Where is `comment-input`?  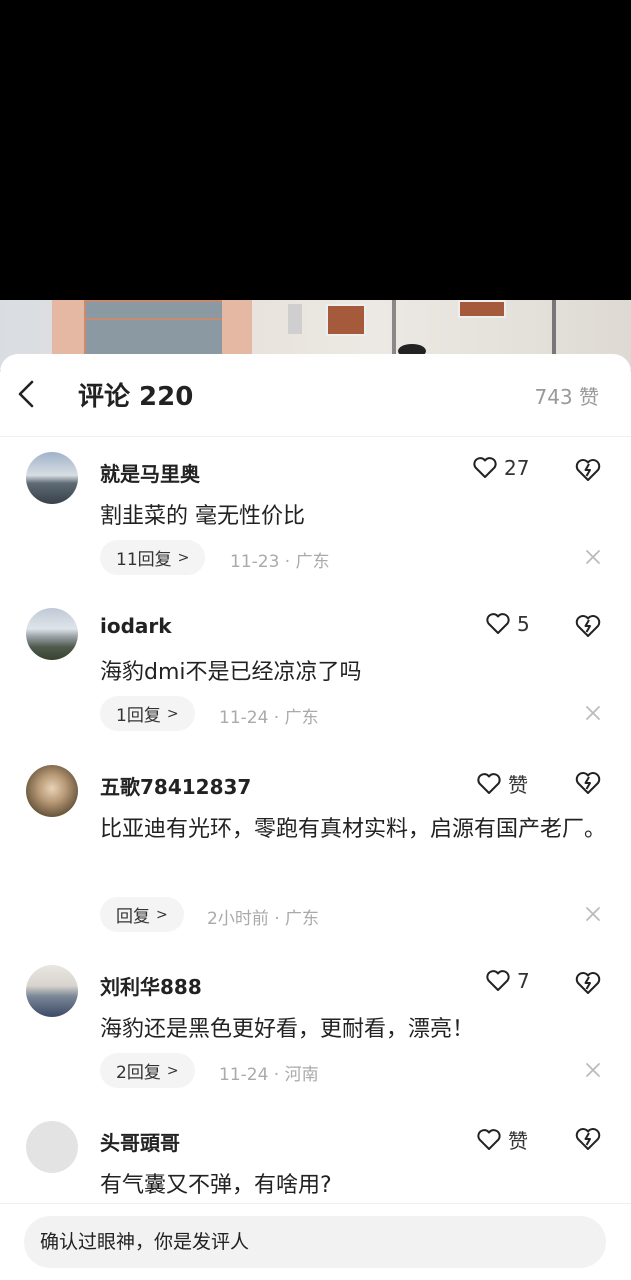 comment-input is located at coordinates (315, 1242).